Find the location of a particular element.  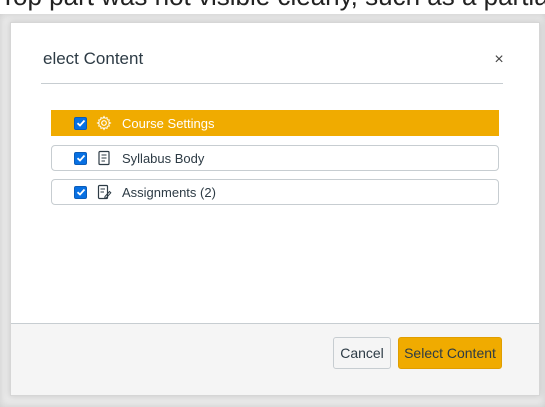

checkbox-syllabus-body is located at coordinates (80, 158).